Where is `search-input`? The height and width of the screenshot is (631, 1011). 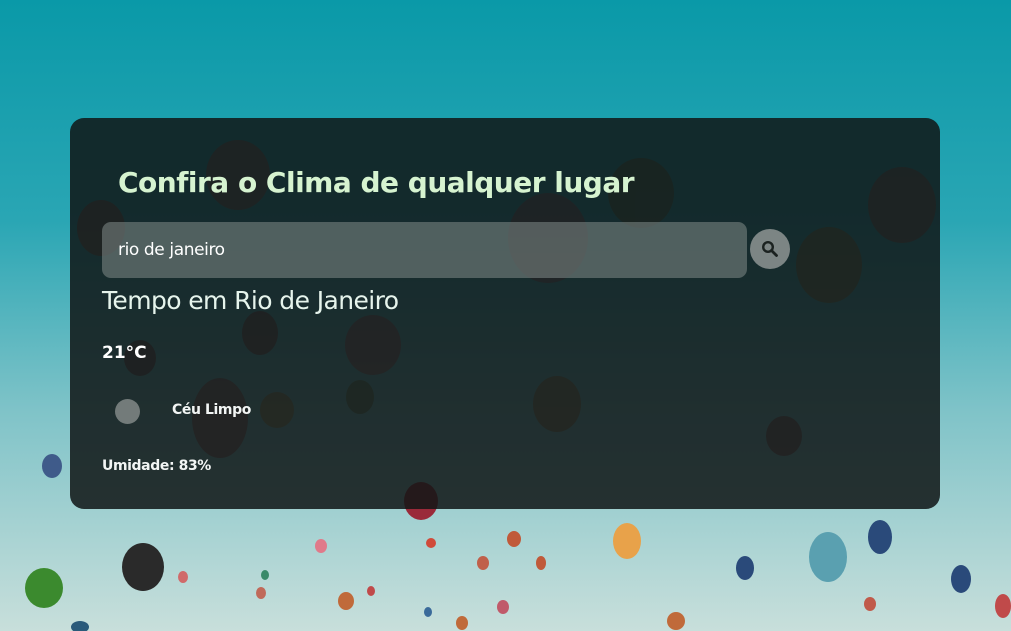
search-input is located at coordinates (424, 250).